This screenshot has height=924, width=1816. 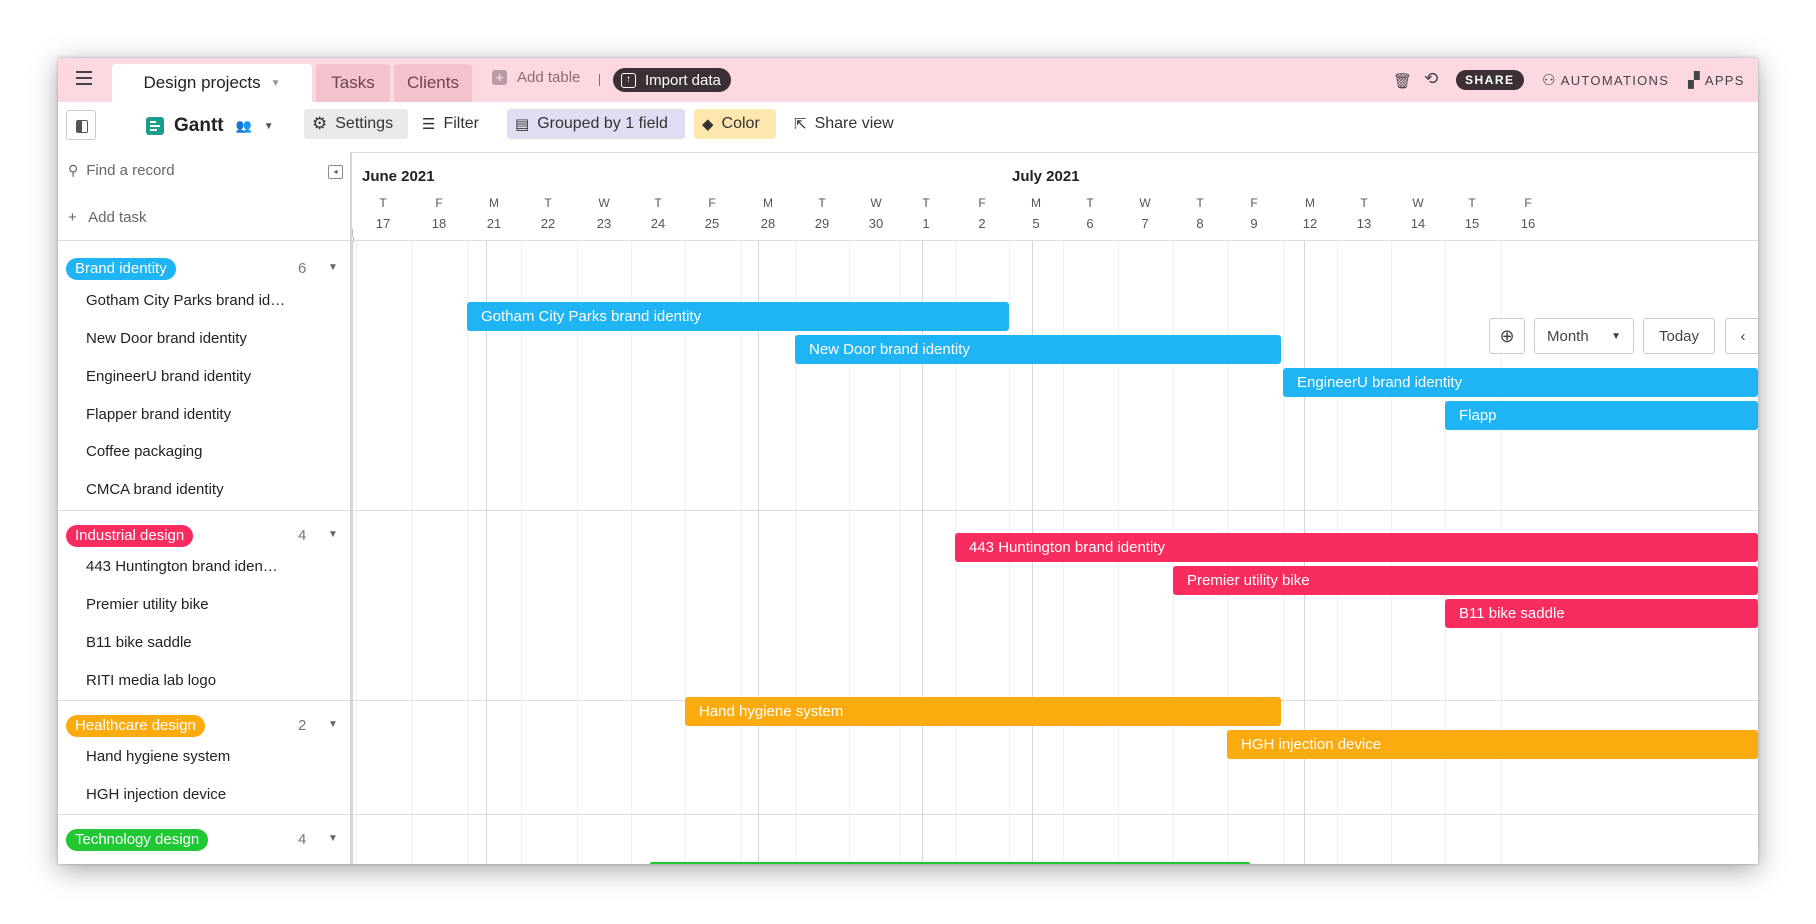 I want to click on add-task-button: + Add task, so click(x=107, y=217).